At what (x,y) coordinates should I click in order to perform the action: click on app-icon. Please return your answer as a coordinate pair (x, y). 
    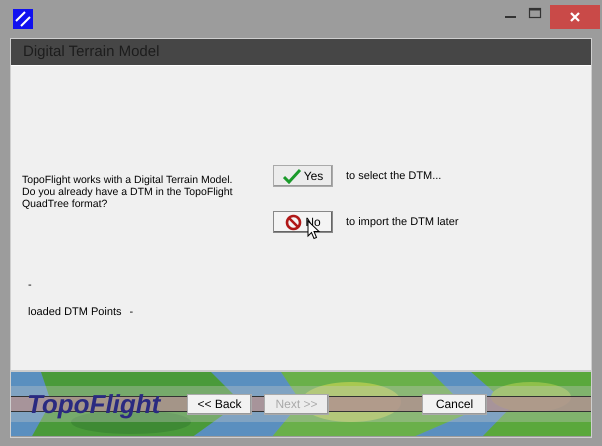
    Looking at the image, I should click on (23, 19).